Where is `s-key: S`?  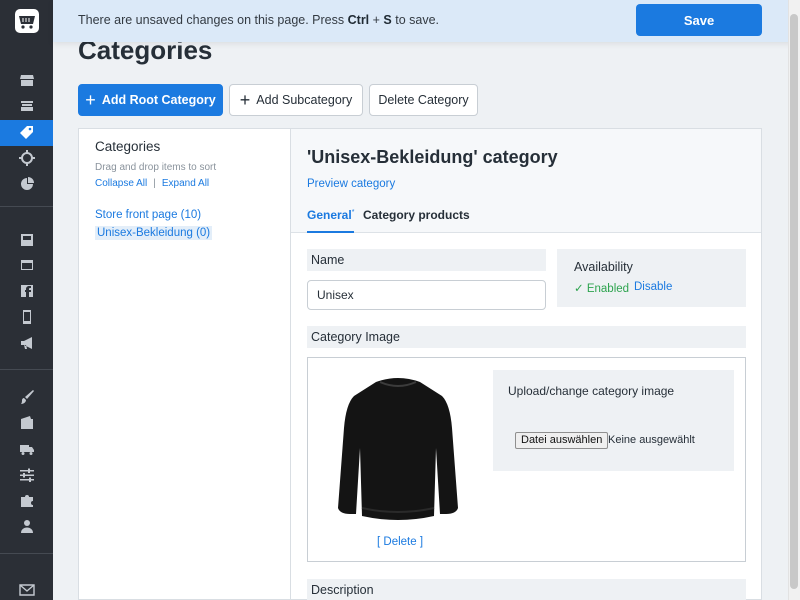
s-key: S is located at coordinates (387, 20).